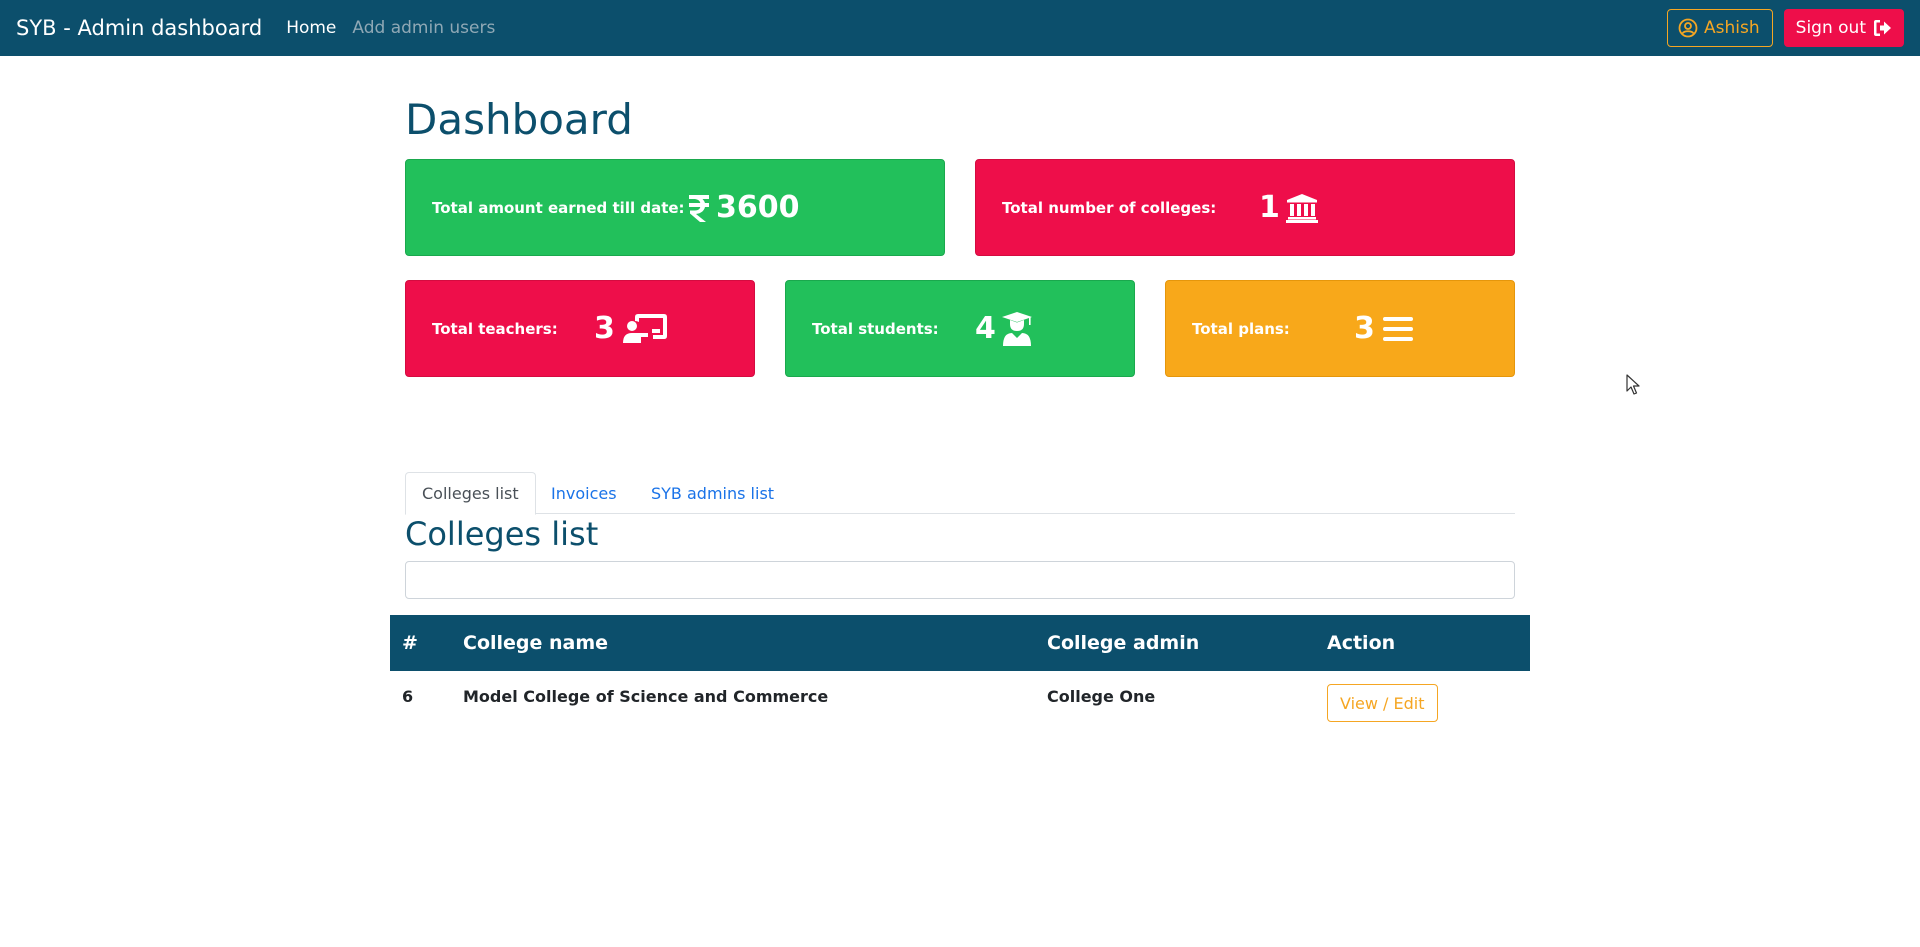  I want to click on stat-amount-value: 3600, so click(758, 207).